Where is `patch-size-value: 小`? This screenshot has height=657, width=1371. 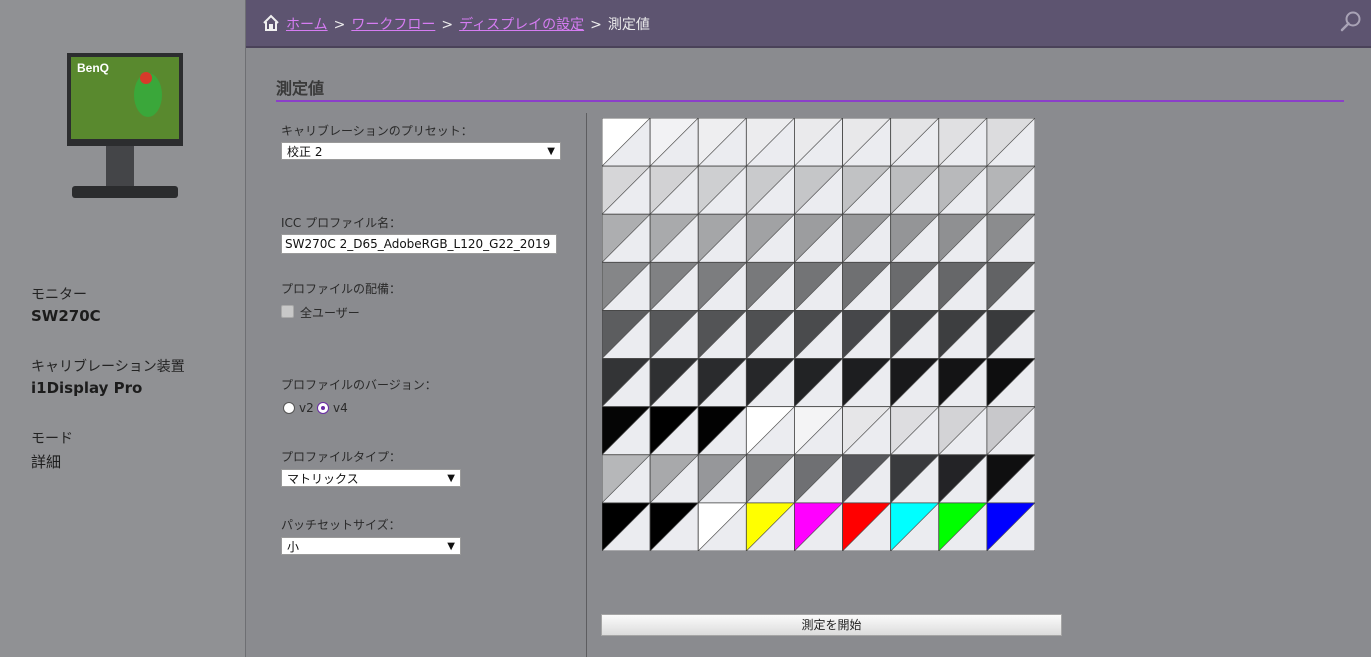 patch-size-value: 小 is located at coordinates (293, 547).